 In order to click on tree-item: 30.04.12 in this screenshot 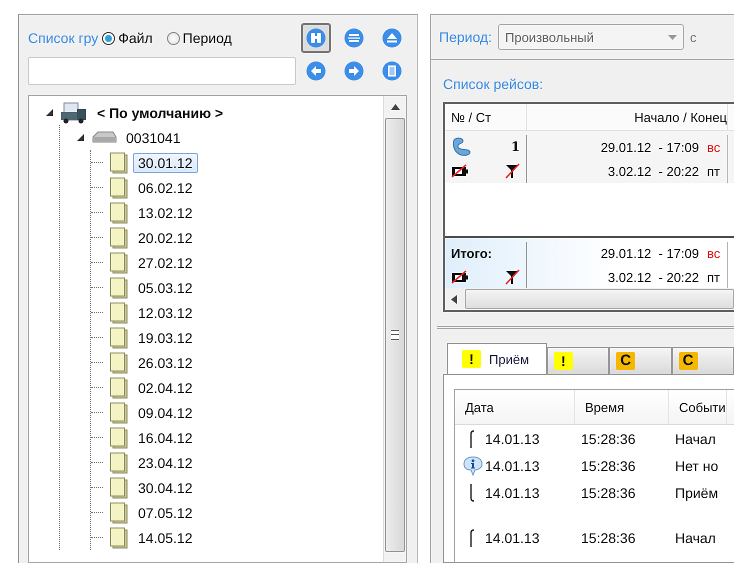, I will do `click(165, 488)`.